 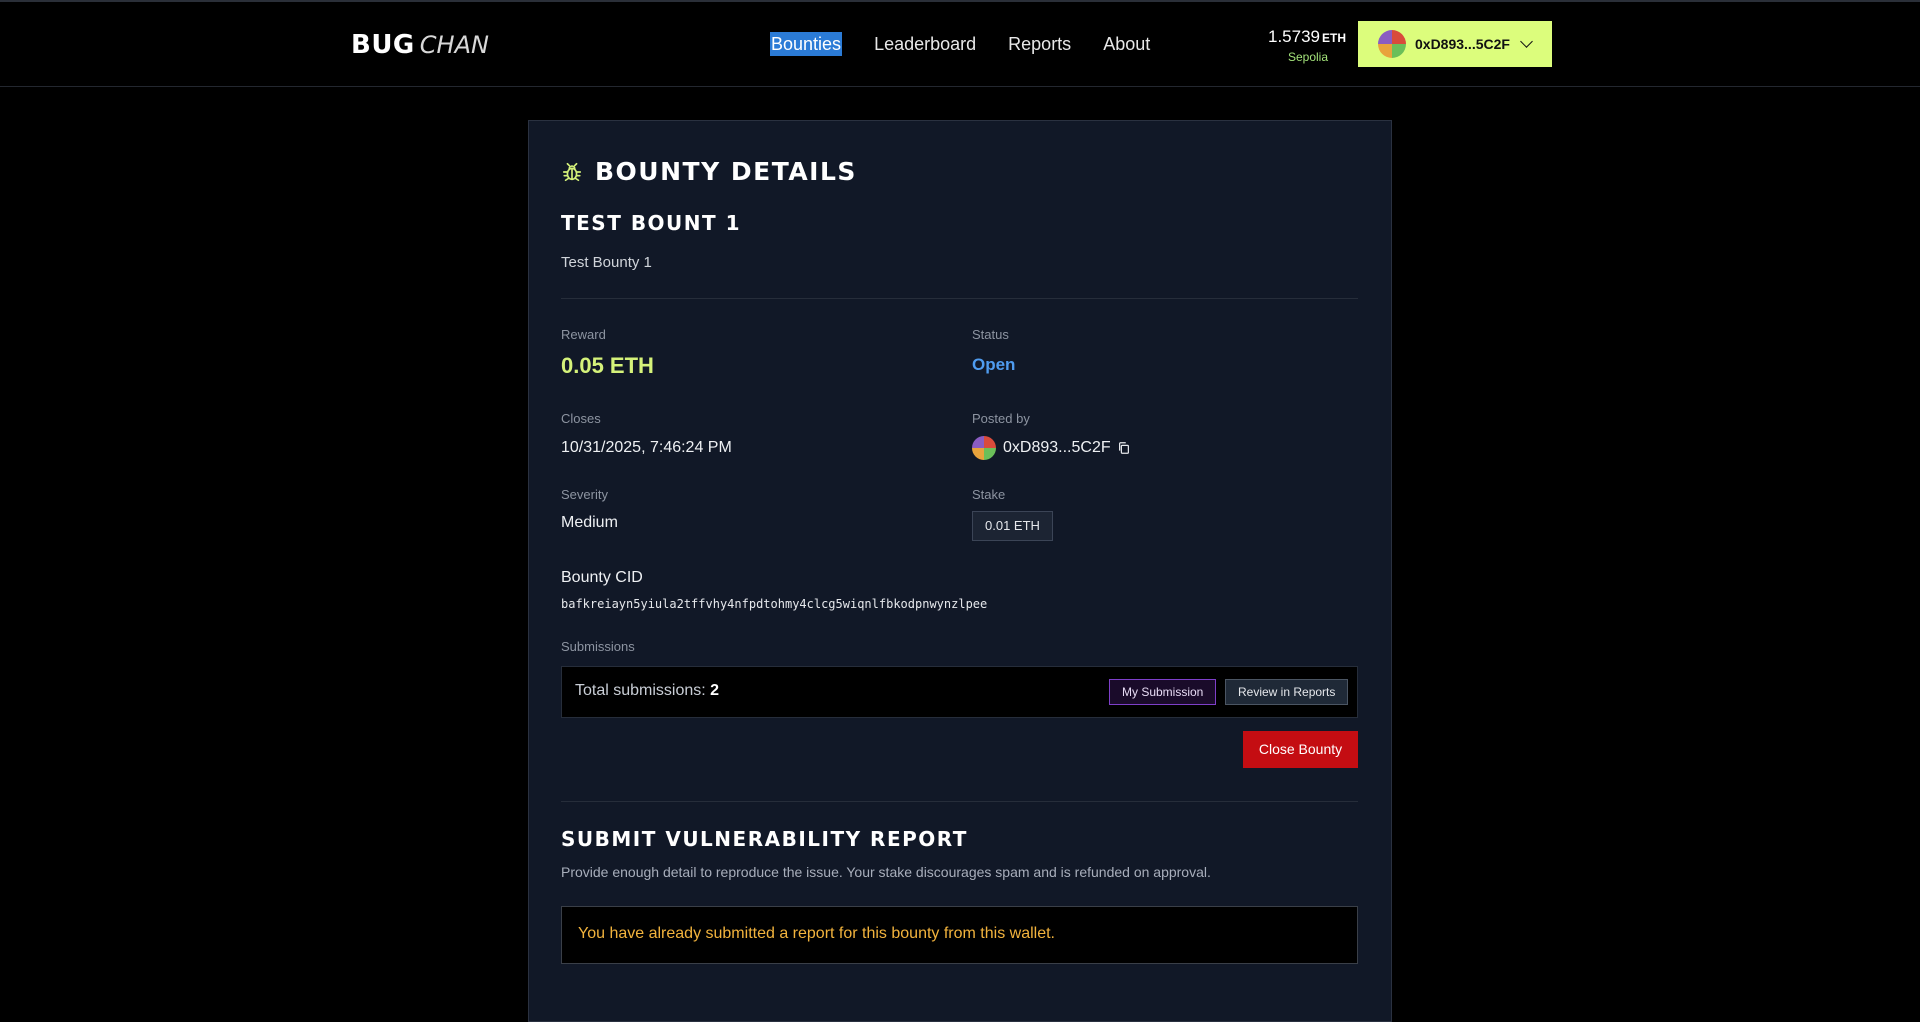 What do you see at coordinates (1294, 36) in the screenshot?
I see `balance-amount: 1.5739` at bounding box center [1294, 36].